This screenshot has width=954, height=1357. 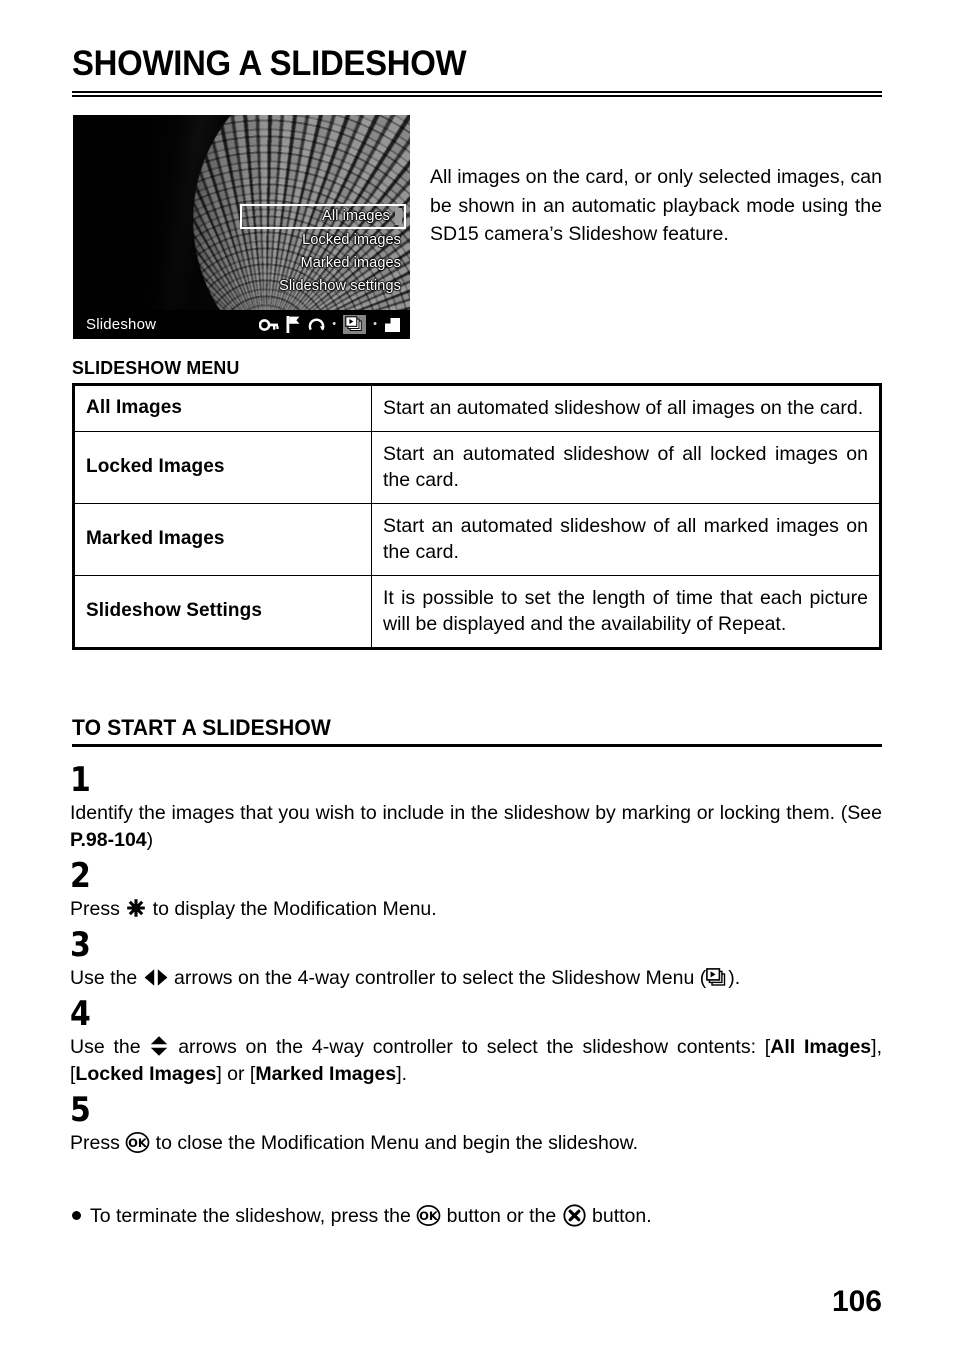 What do you see at coordinates (269, 325) in the screenshot?
I see `key-lock-icon` at bounding box center [269, 325].